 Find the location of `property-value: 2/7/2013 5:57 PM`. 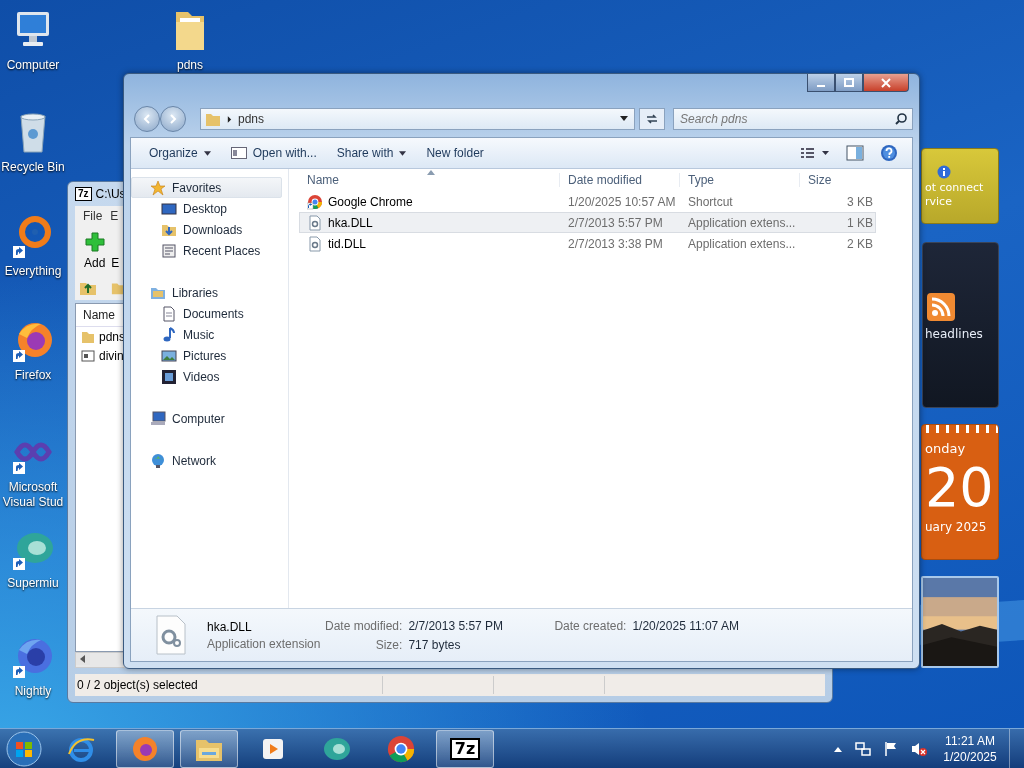

property-value: 2/7/2013 5:57 PM is located at coordinates (456, 625).